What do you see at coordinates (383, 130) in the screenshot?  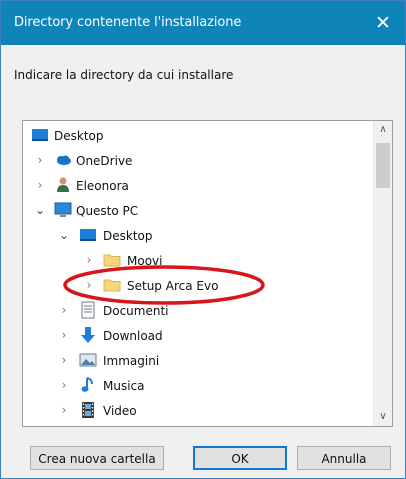 I see `scroll-up-icon: ∧` at bounding box center [383, 130].